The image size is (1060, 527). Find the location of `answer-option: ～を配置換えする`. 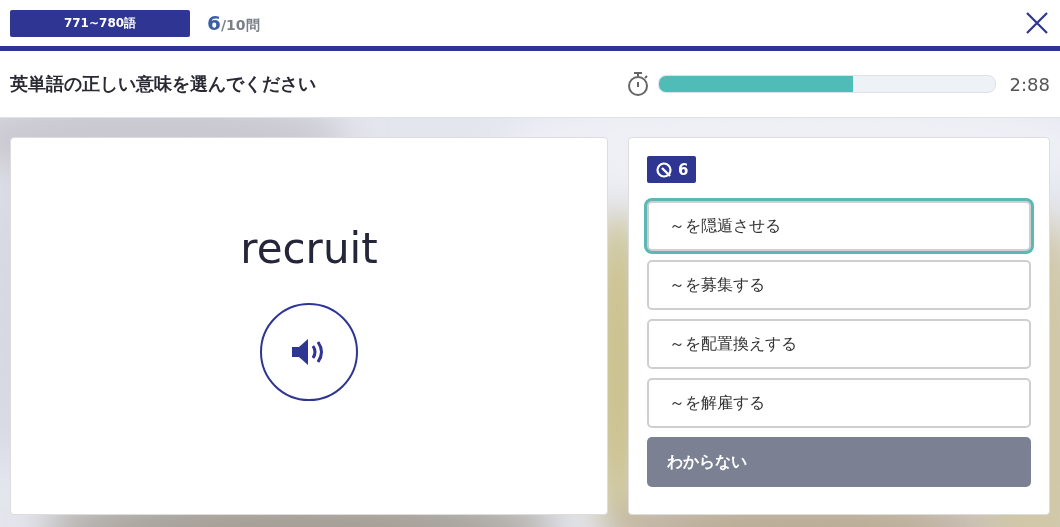

answer-option: ～を配置換えする is located at coordinates (839, 344).